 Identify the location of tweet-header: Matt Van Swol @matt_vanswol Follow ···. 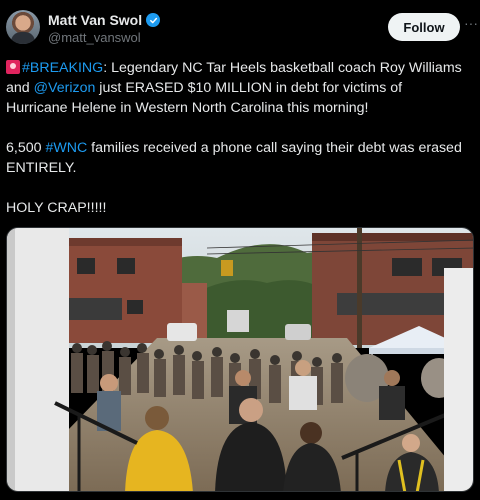
(242, 30).